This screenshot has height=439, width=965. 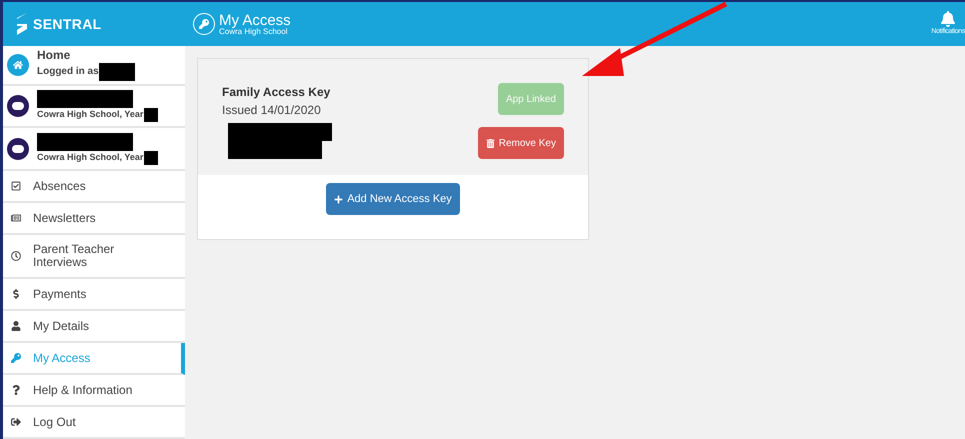 I want to click on logo-icon, so click(x=22, y=24).